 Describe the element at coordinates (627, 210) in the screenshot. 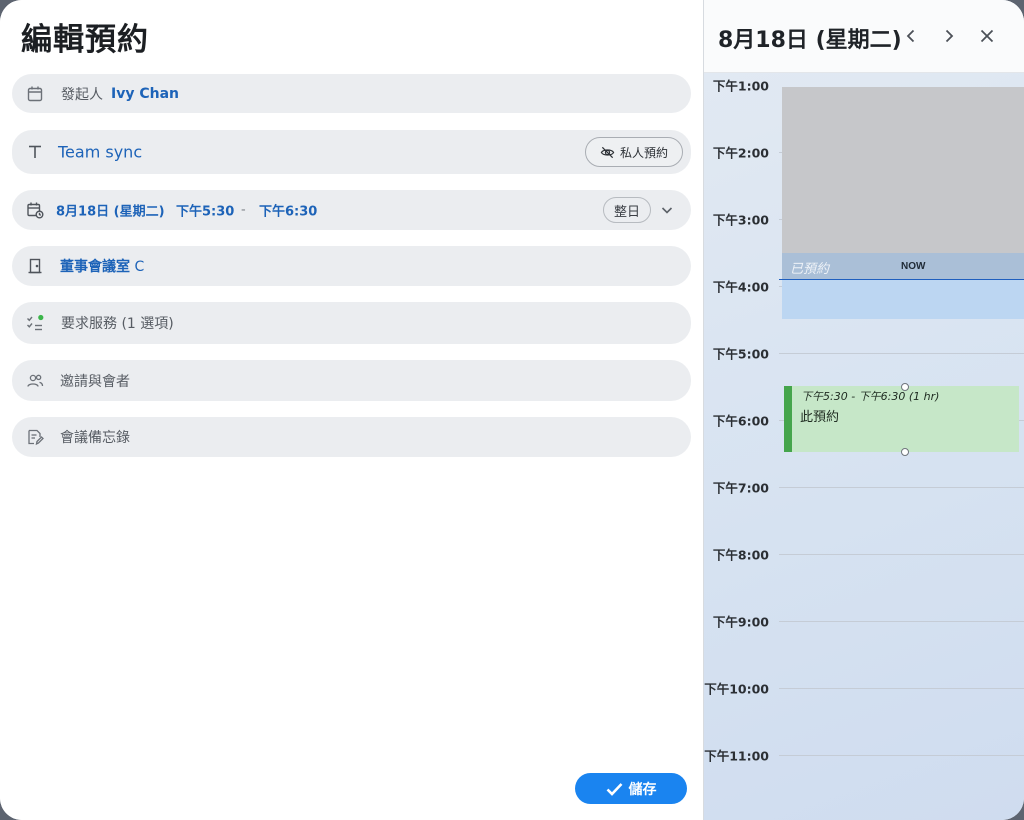

I see `all-day-toggle: 整日` at that location.